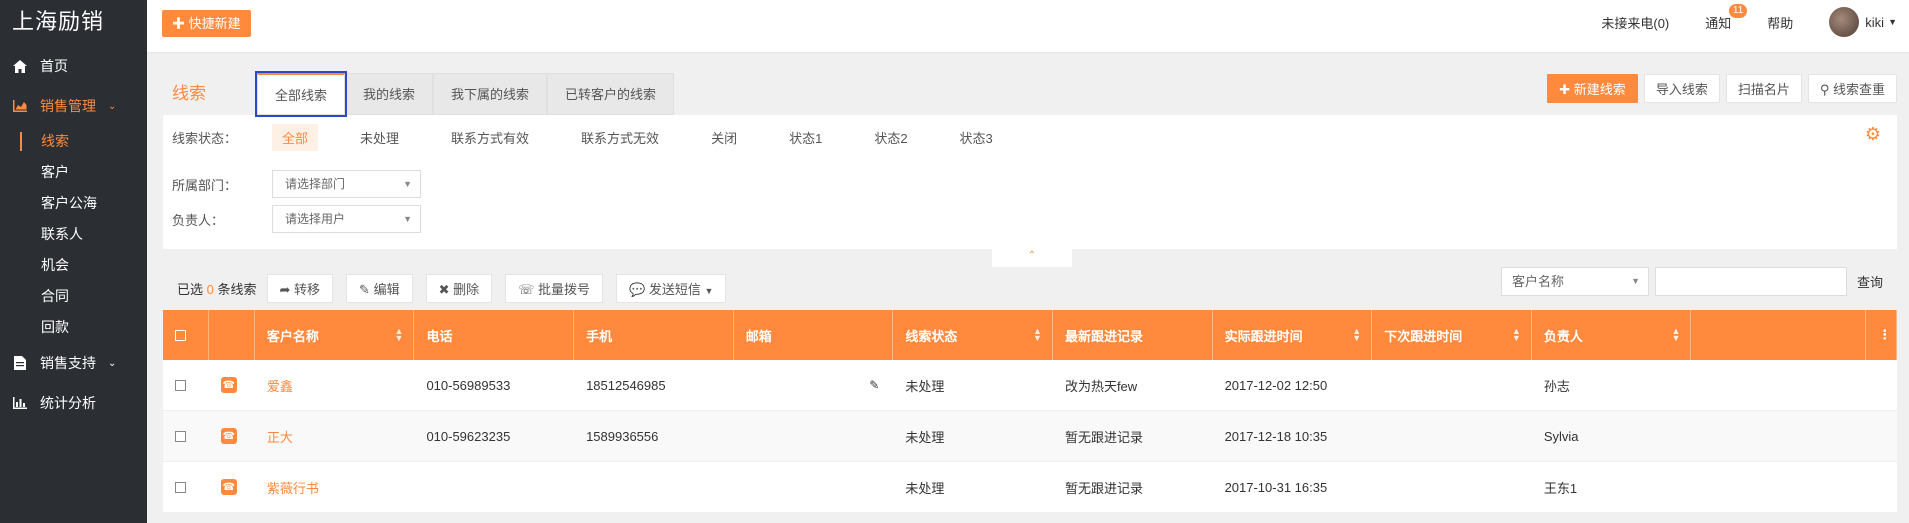 The width and height of the screenshot is (1909, 523). What do you see at coordinates (73, 203) in the screenshot?
I see `sidebar-item-customer-pool: 客户公海` at bounding box center [73, 203].